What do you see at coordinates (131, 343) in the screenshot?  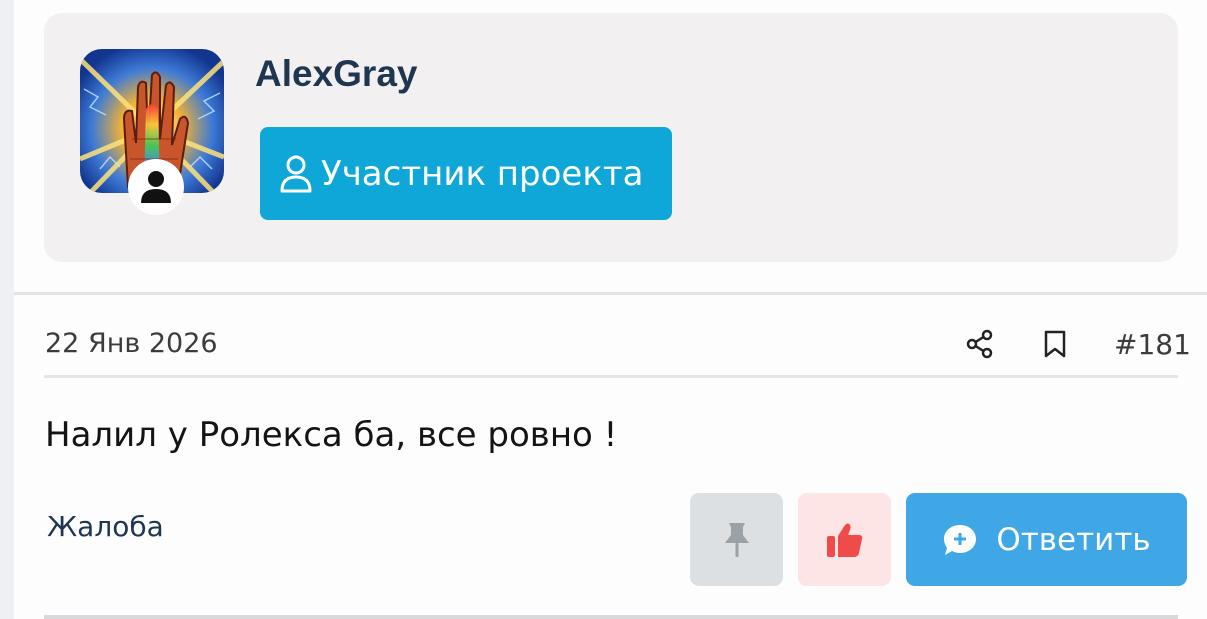 I see `post-date: 22 Янв 2026` at bounding box center [131, 343].